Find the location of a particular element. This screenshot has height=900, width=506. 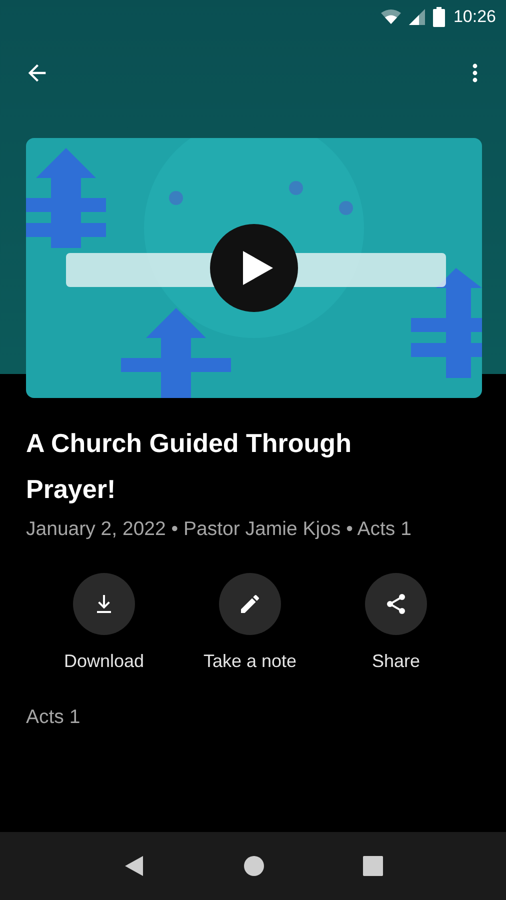

home-circle-icon is located at coordinates (254, 866).